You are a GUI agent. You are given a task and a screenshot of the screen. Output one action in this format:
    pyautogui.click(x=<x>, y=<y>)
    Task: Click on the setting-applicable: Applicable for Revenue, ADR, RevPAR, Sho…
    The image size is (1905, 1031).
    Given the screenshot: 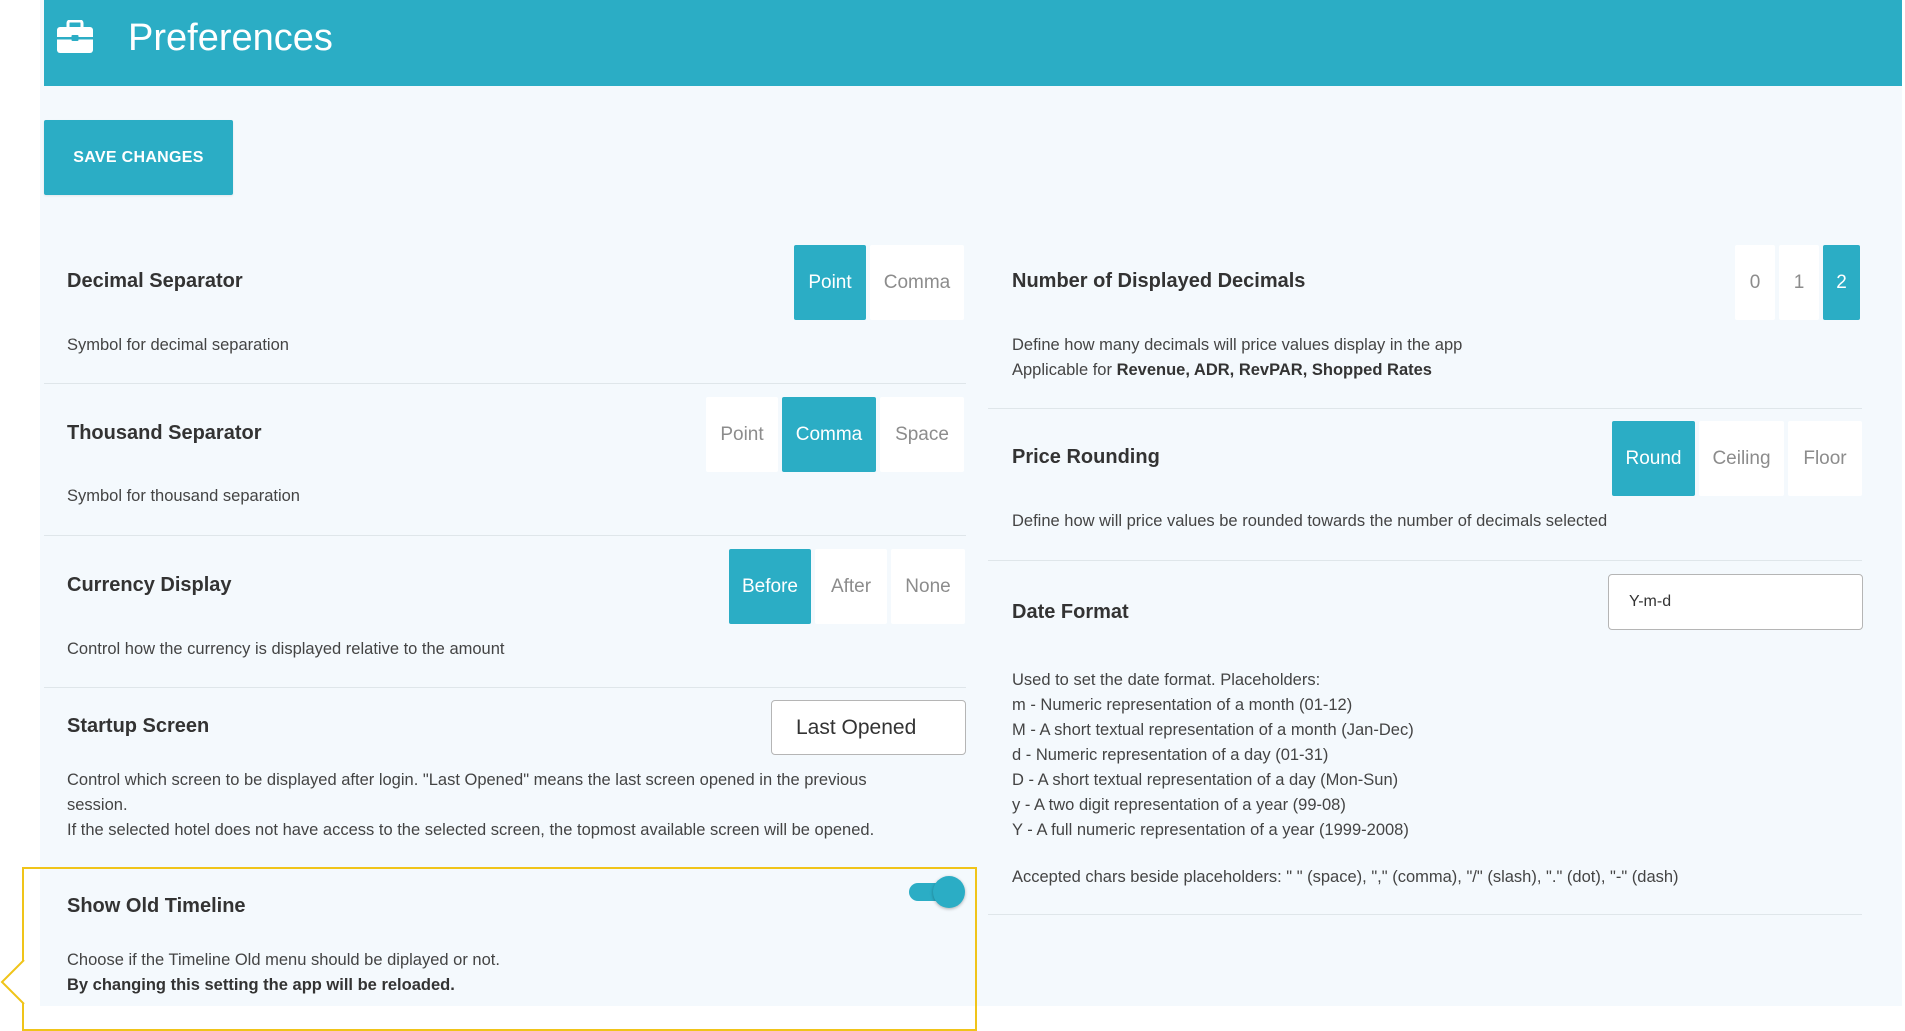 What is the action you would take?
    pyautogui.click(x=1222, y=370)
    